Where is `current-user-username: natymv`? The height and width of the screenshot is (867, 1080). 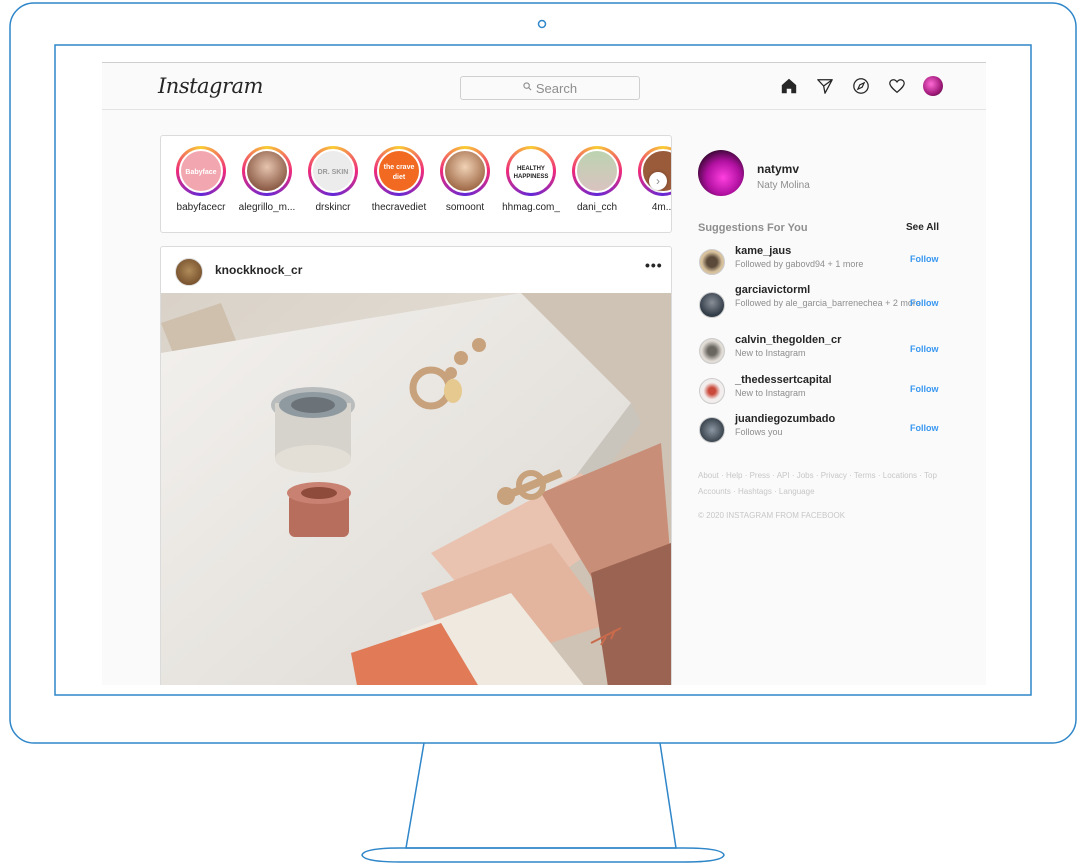
current-user-username: natymv is located at coordinates (778, 169).